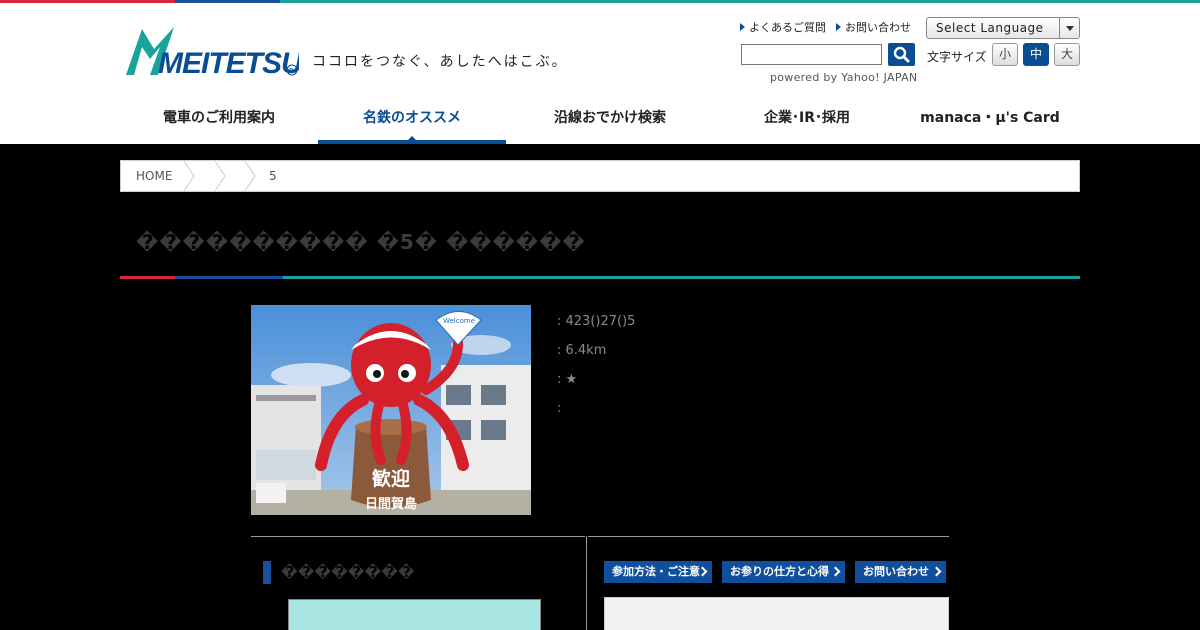 The image size is (1200, 630). I want to click on nav-outing-search: 沿線おでかけ検索, so click(610, 117).